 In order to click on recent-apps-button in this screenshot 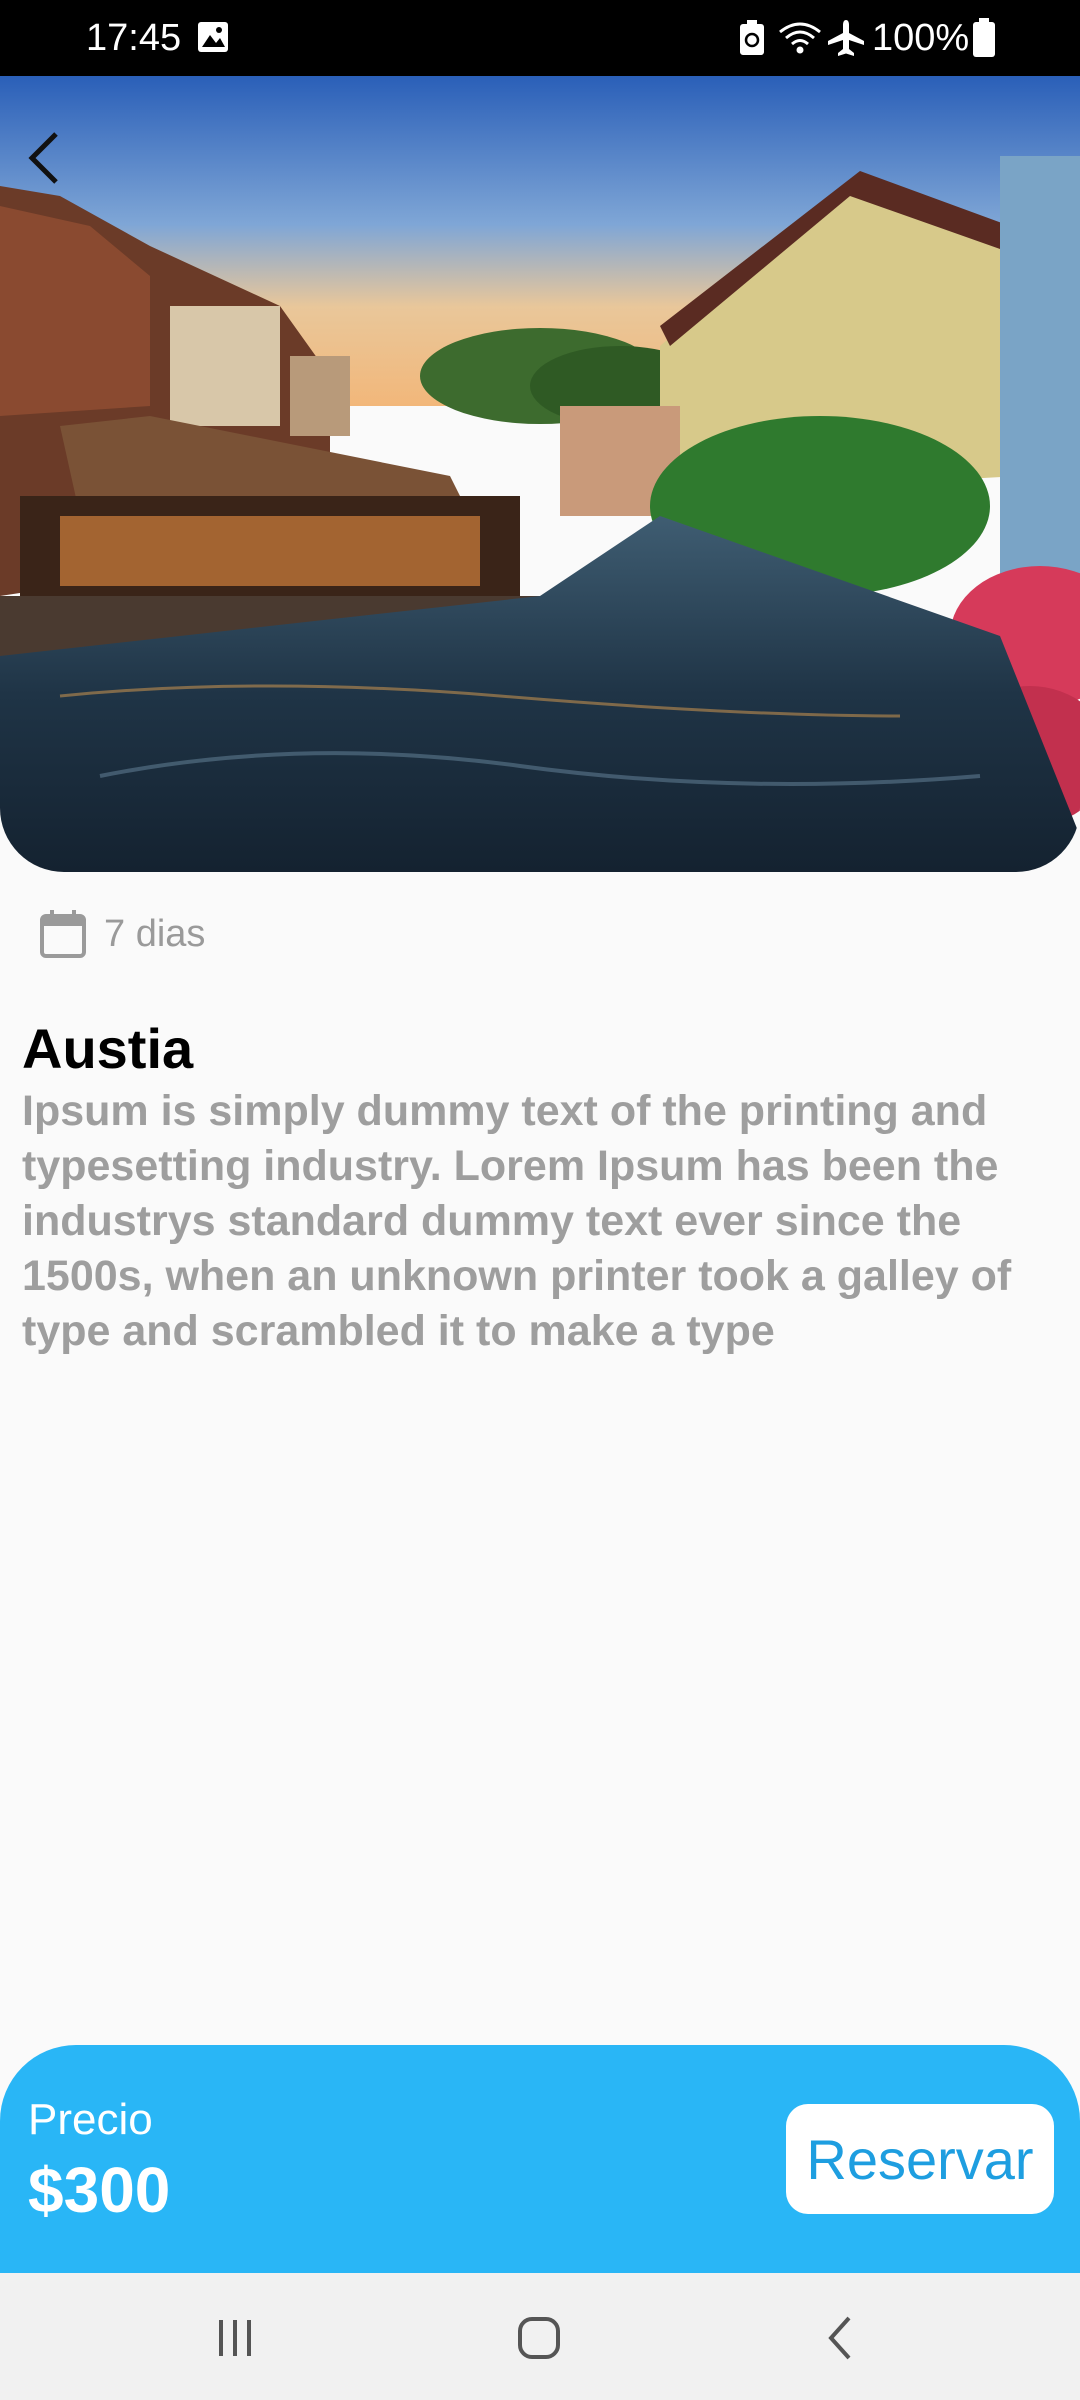, I will do `click(235, 2338)`.